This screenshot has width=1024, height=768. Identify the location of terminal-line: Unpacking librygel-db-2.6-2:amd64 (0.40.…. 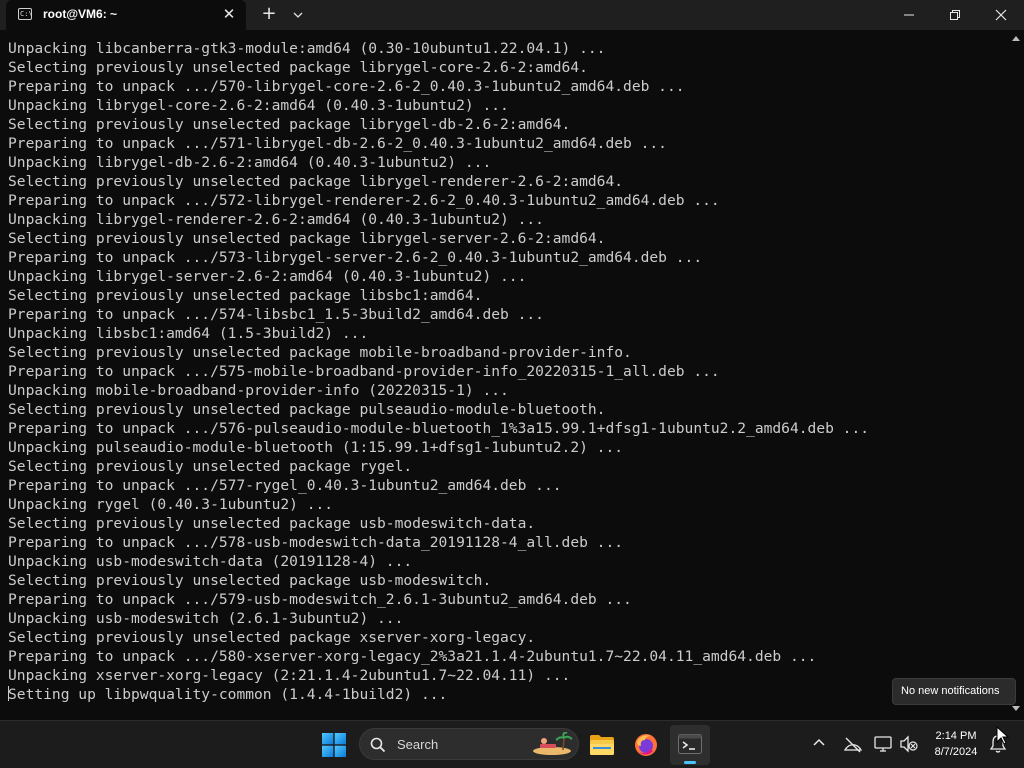
(250, 162).